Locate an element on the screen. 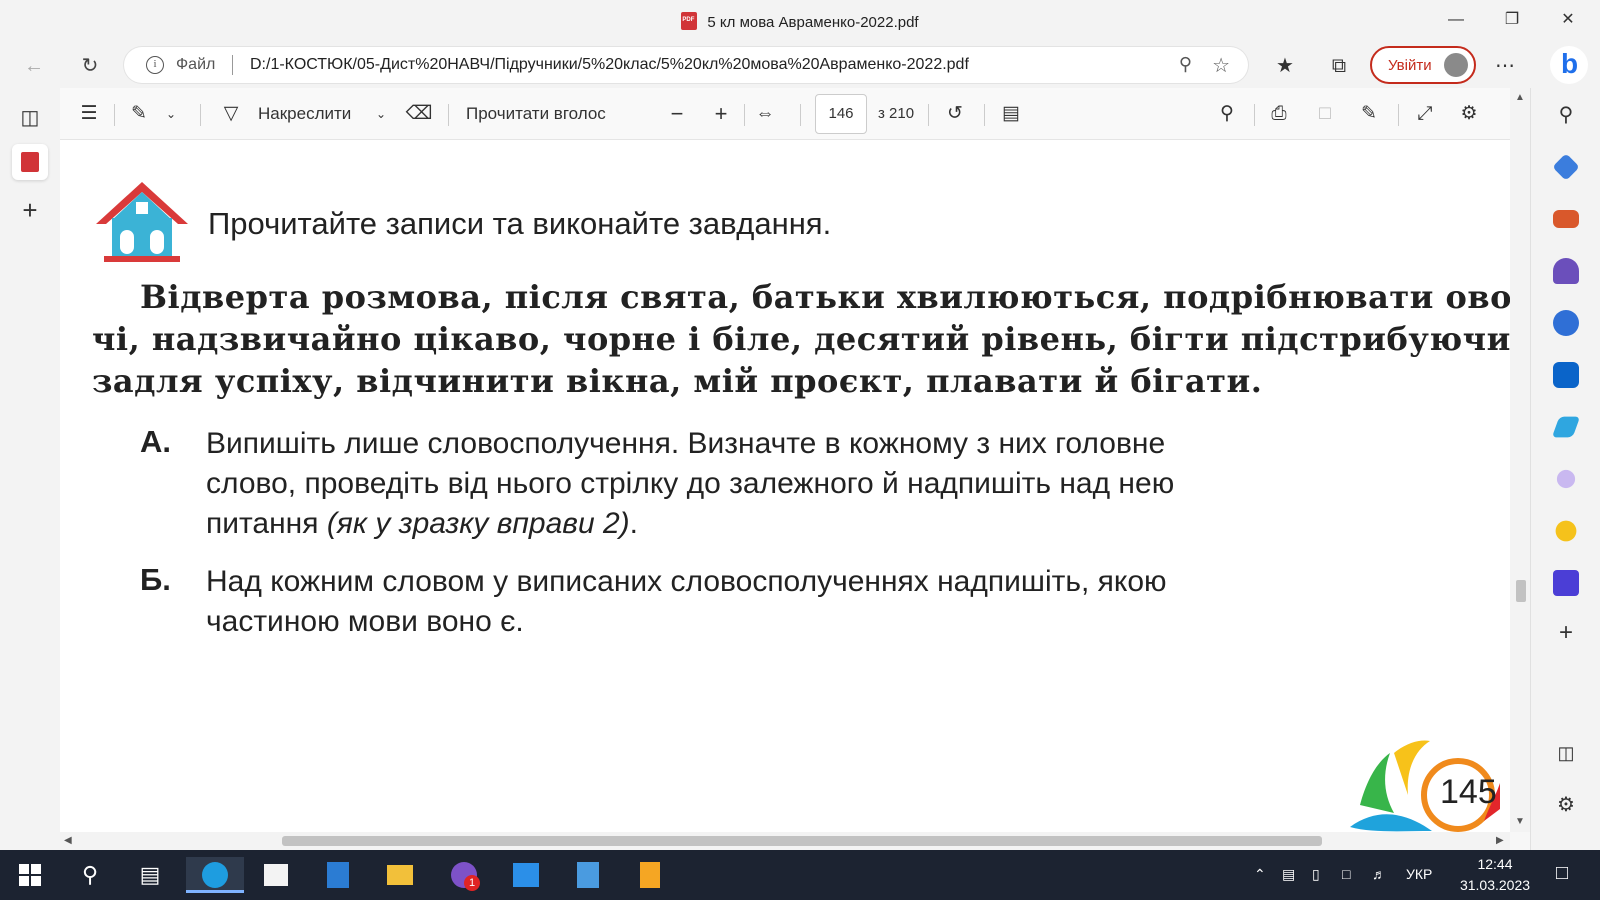 Image resolution: width=1600 pixels, height=900 pixels. store-taskbar-icon is located at coordinates (276, 875).